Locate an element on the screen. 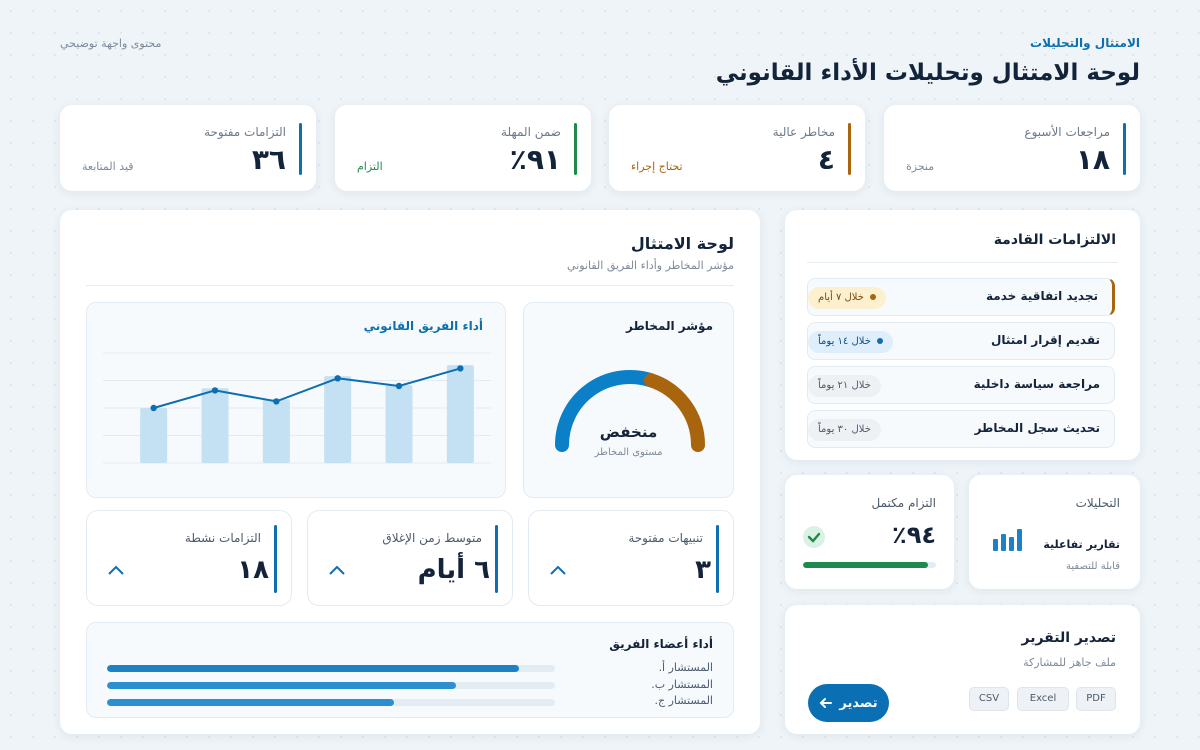 The image size is (1200, 750). kpi-label: التزامات مفتوحة is located at coordinates (245, 132).